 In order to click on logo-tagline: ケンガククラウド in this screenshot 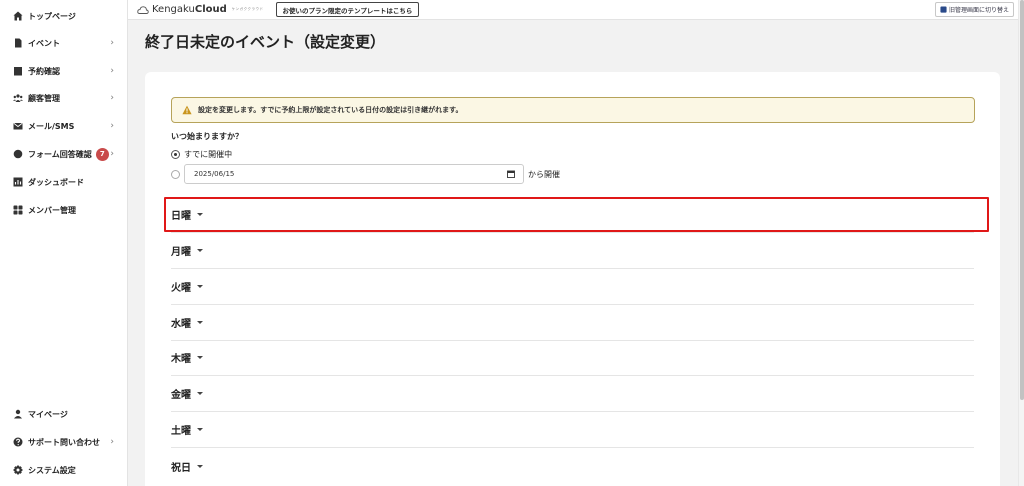, I will do `click(247, 9)`.